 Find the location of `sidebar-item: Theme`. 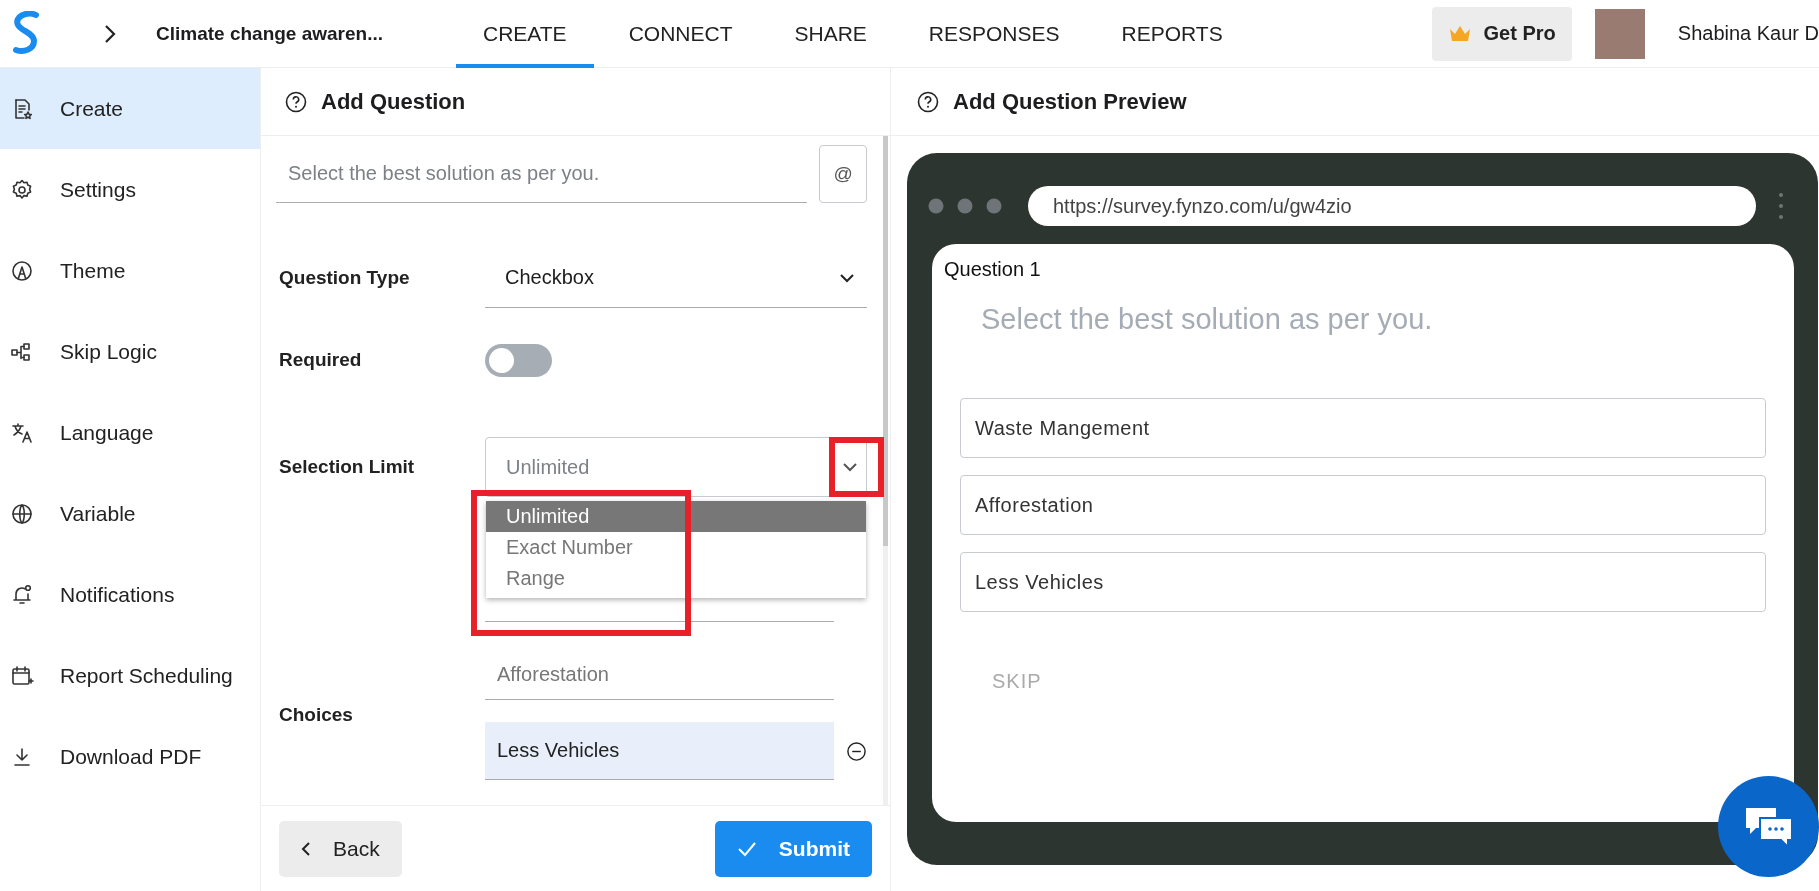

sidebar-item: Theme is located at coordinates (130, 270).